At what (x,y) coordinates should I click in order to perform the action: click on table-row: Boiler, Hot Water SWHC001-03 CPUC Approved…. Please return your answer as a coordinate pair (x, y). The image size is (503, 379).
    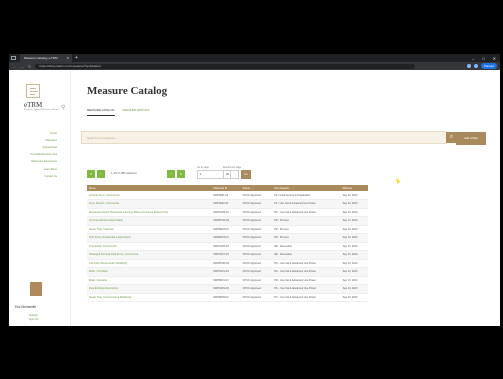
    Looking at the image, I should click on (227, 272).